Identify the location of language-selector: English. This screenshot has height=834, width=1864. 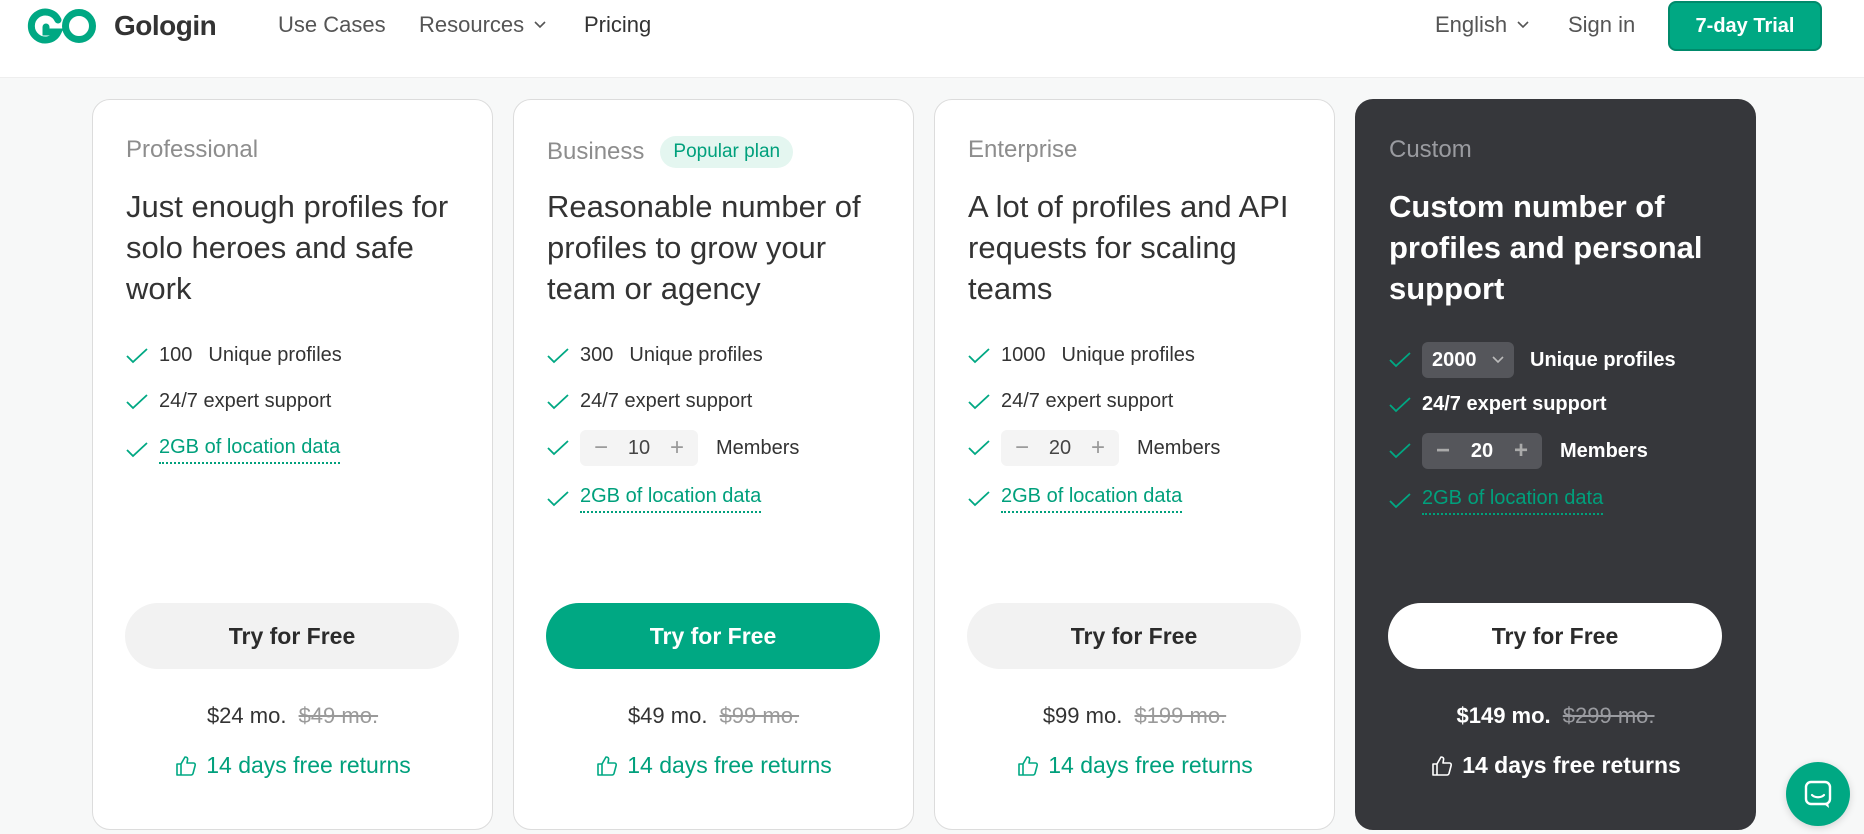
(1482, 25).